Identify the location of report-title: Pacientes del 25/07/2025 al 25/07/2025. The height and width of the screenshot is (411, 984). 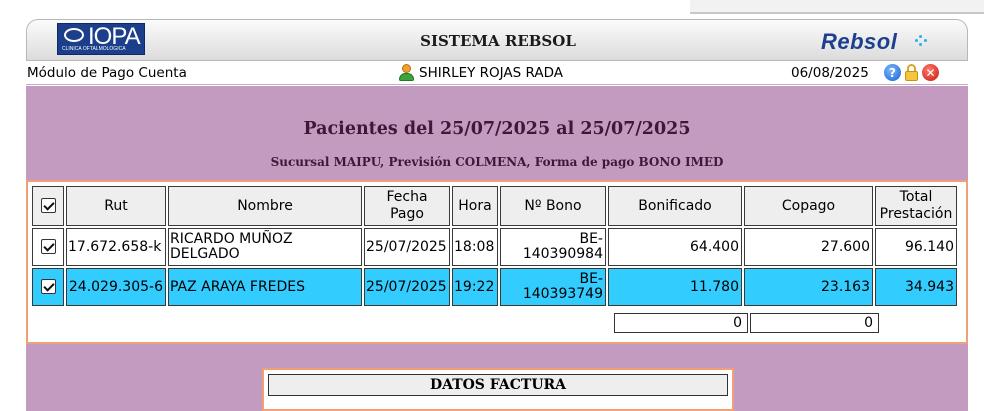
(497, 129).